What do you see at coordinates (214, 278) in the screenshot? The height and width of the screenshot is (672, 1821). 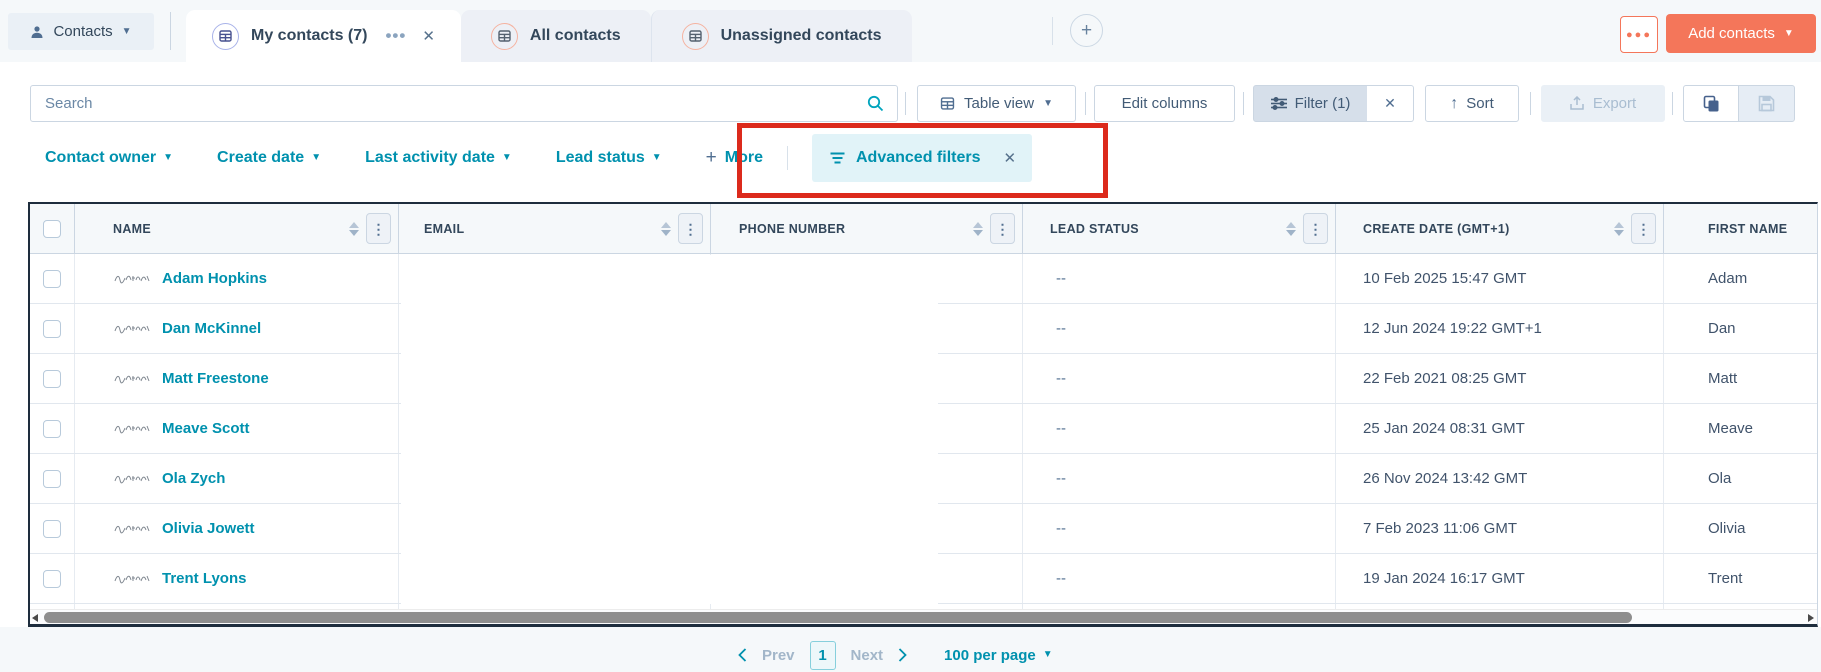 I see `contact-name-link: Adam Hopkins` at bounding box center [214, 278].